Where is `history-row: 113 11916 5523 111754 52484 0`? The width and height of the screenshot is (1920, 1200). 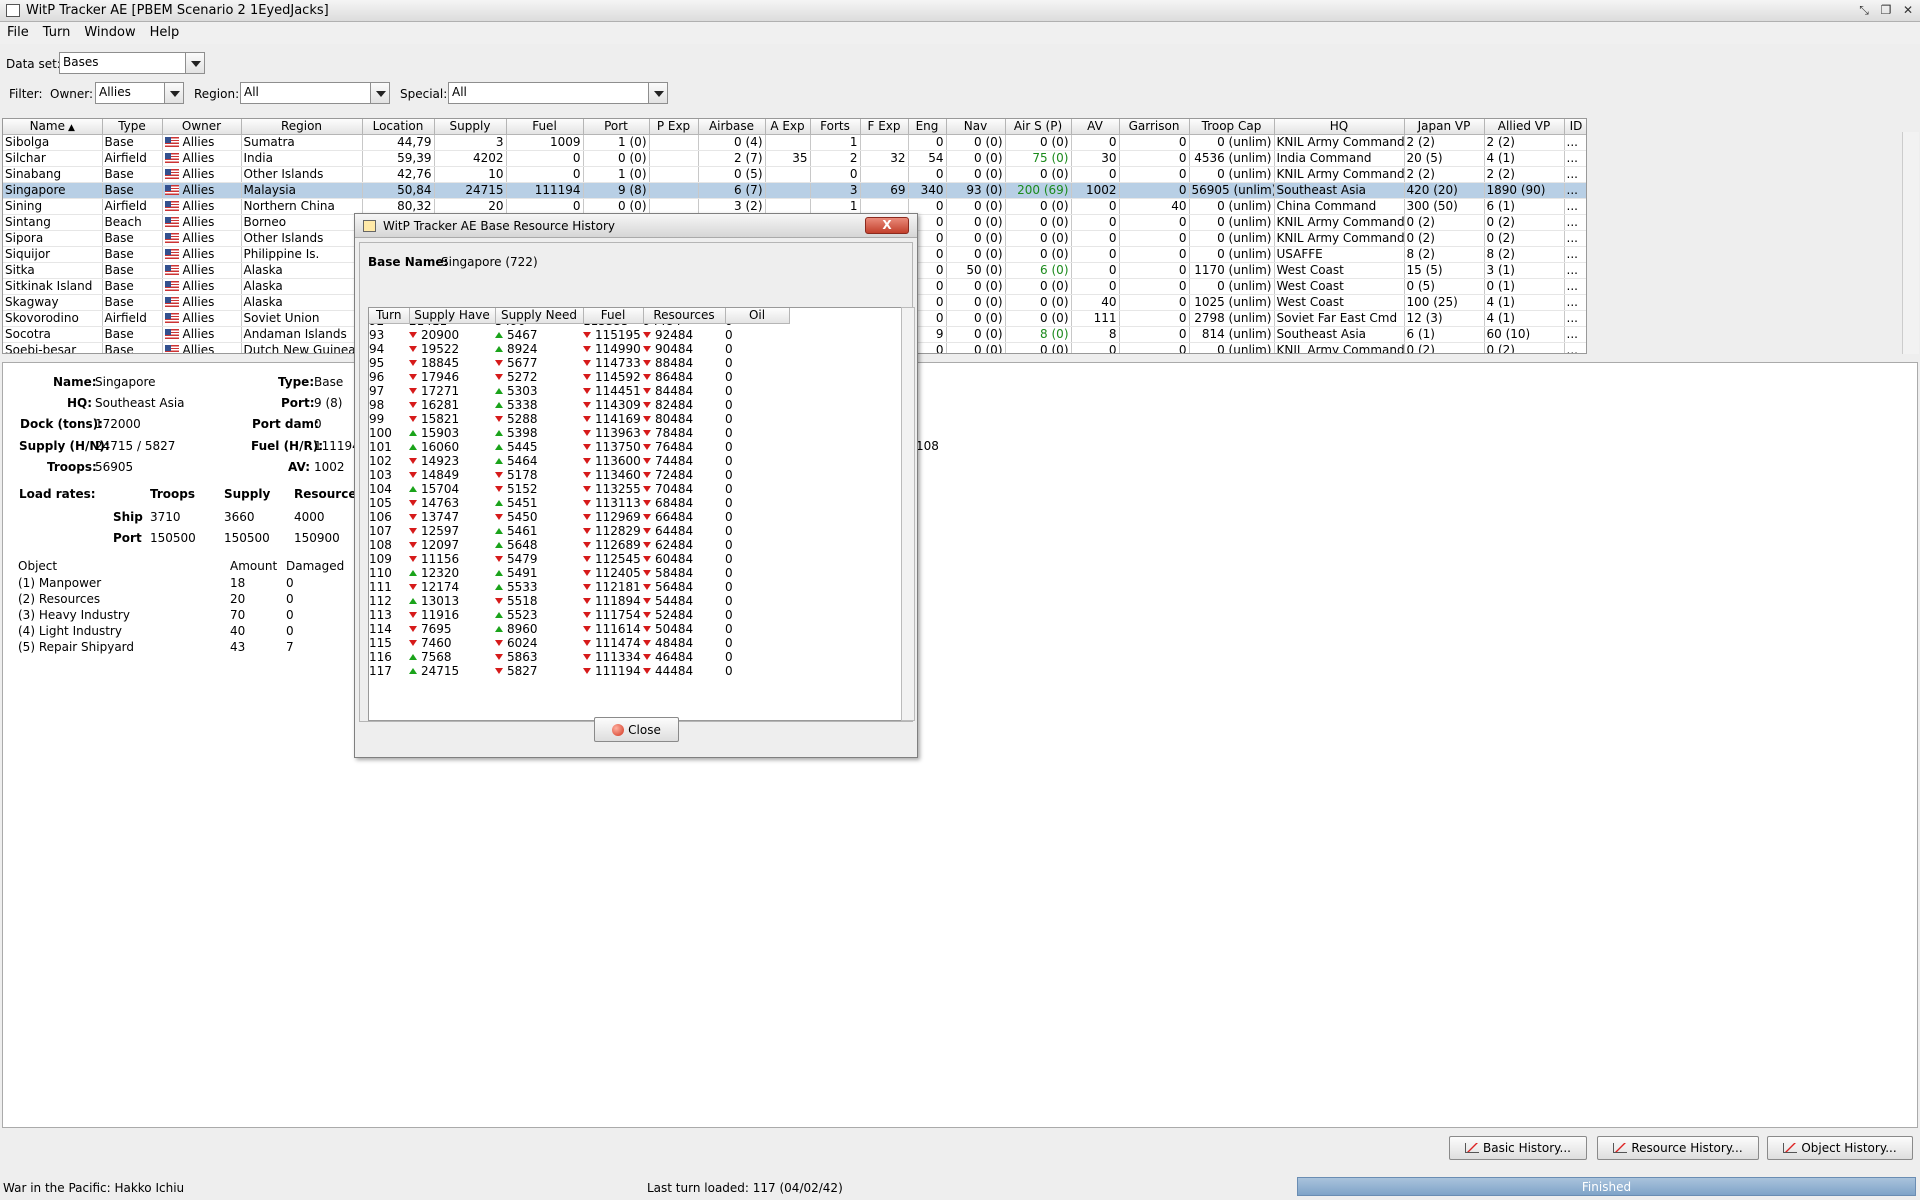 history-row: 113 11916 5523 111754 52484 0 is located at coordinates (579, 615).